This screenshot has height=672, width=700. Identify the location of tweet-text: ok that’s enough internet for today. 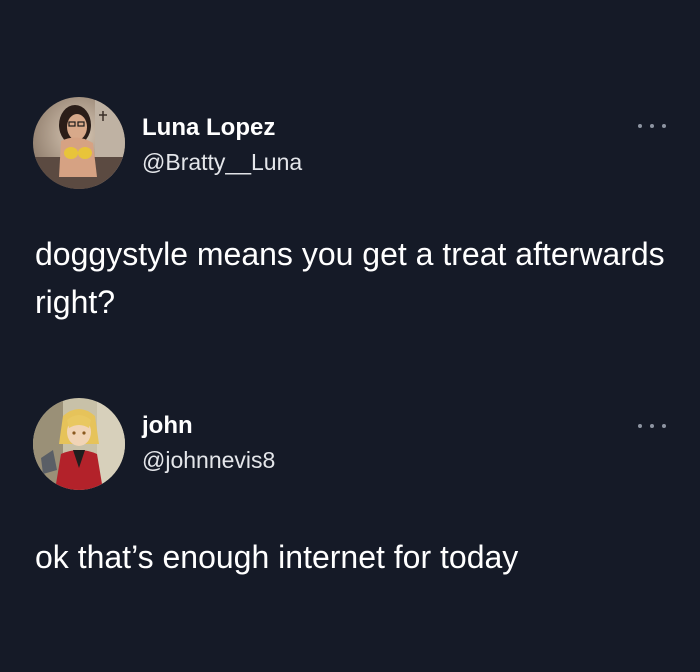
(277, 557).